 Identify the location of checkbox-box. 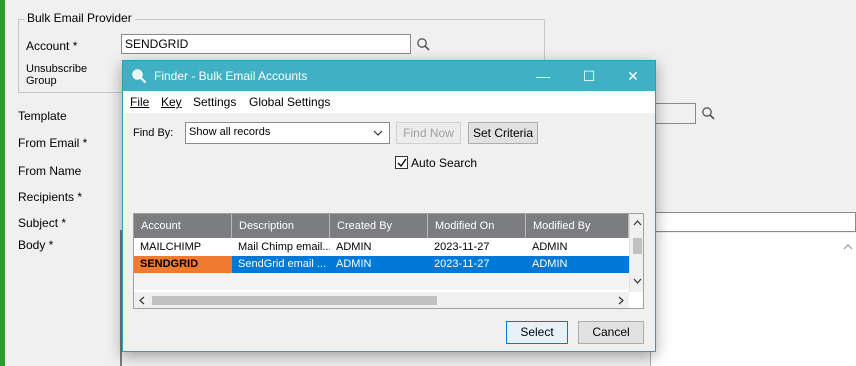
(401, 162).